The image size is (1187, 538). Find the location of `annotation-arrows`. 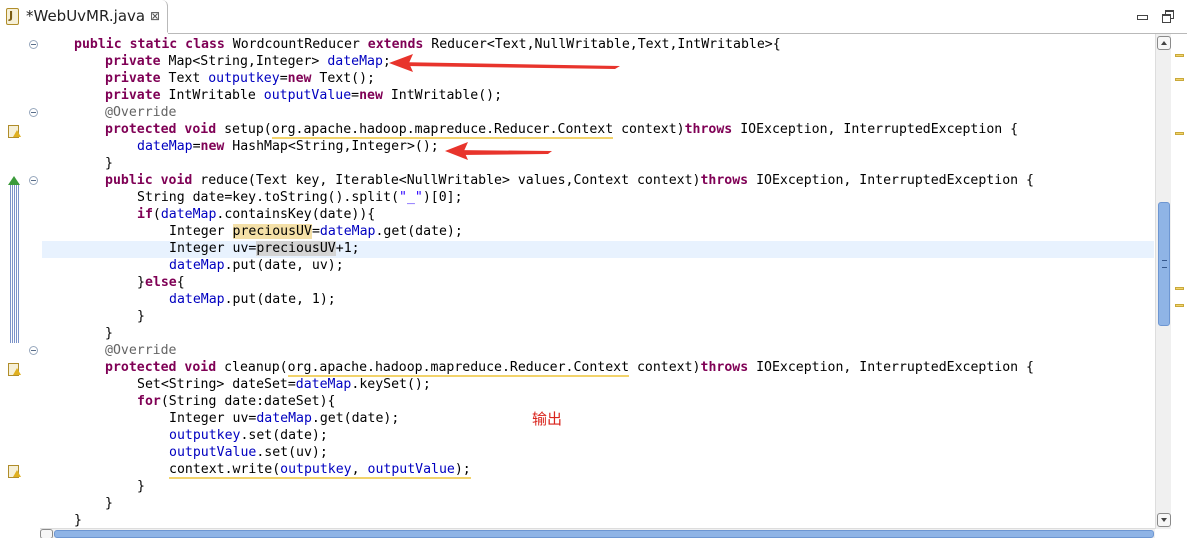

annotation-arrows is located at coordinates (504, 107).